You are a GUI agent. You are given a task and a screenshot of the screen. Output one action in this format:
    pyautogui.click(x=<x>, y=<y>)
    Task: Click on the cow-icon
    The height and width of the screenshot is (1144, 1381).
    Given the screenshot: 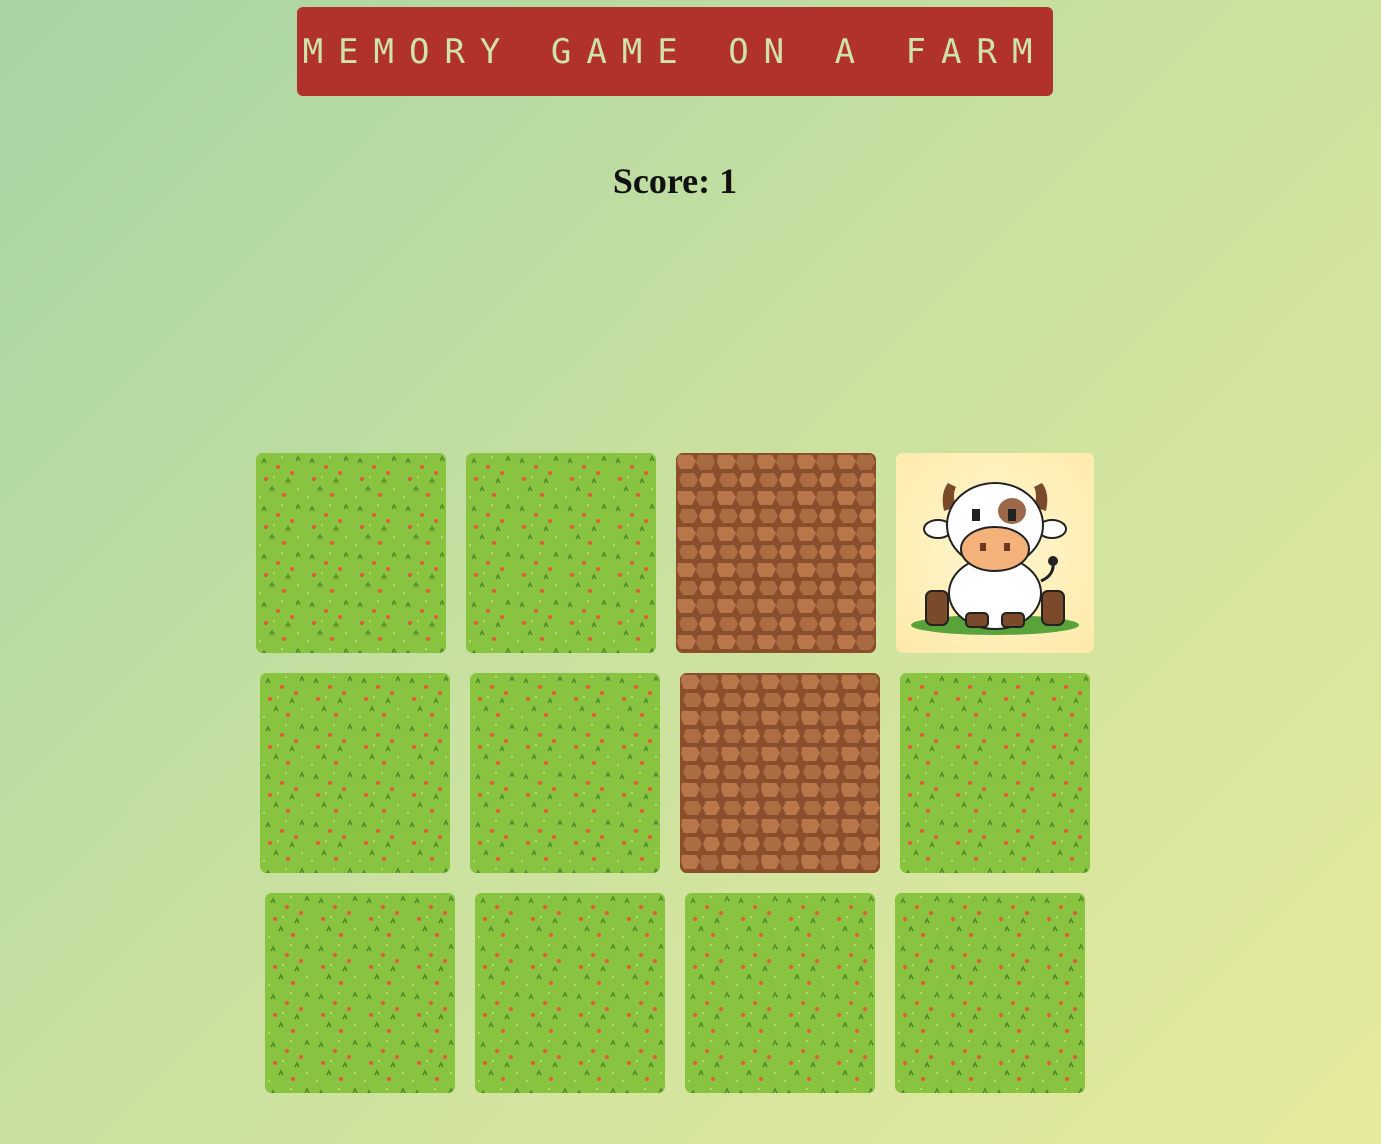 What is the action you would take?
    pyautogui.click(x=995, y=558)
    